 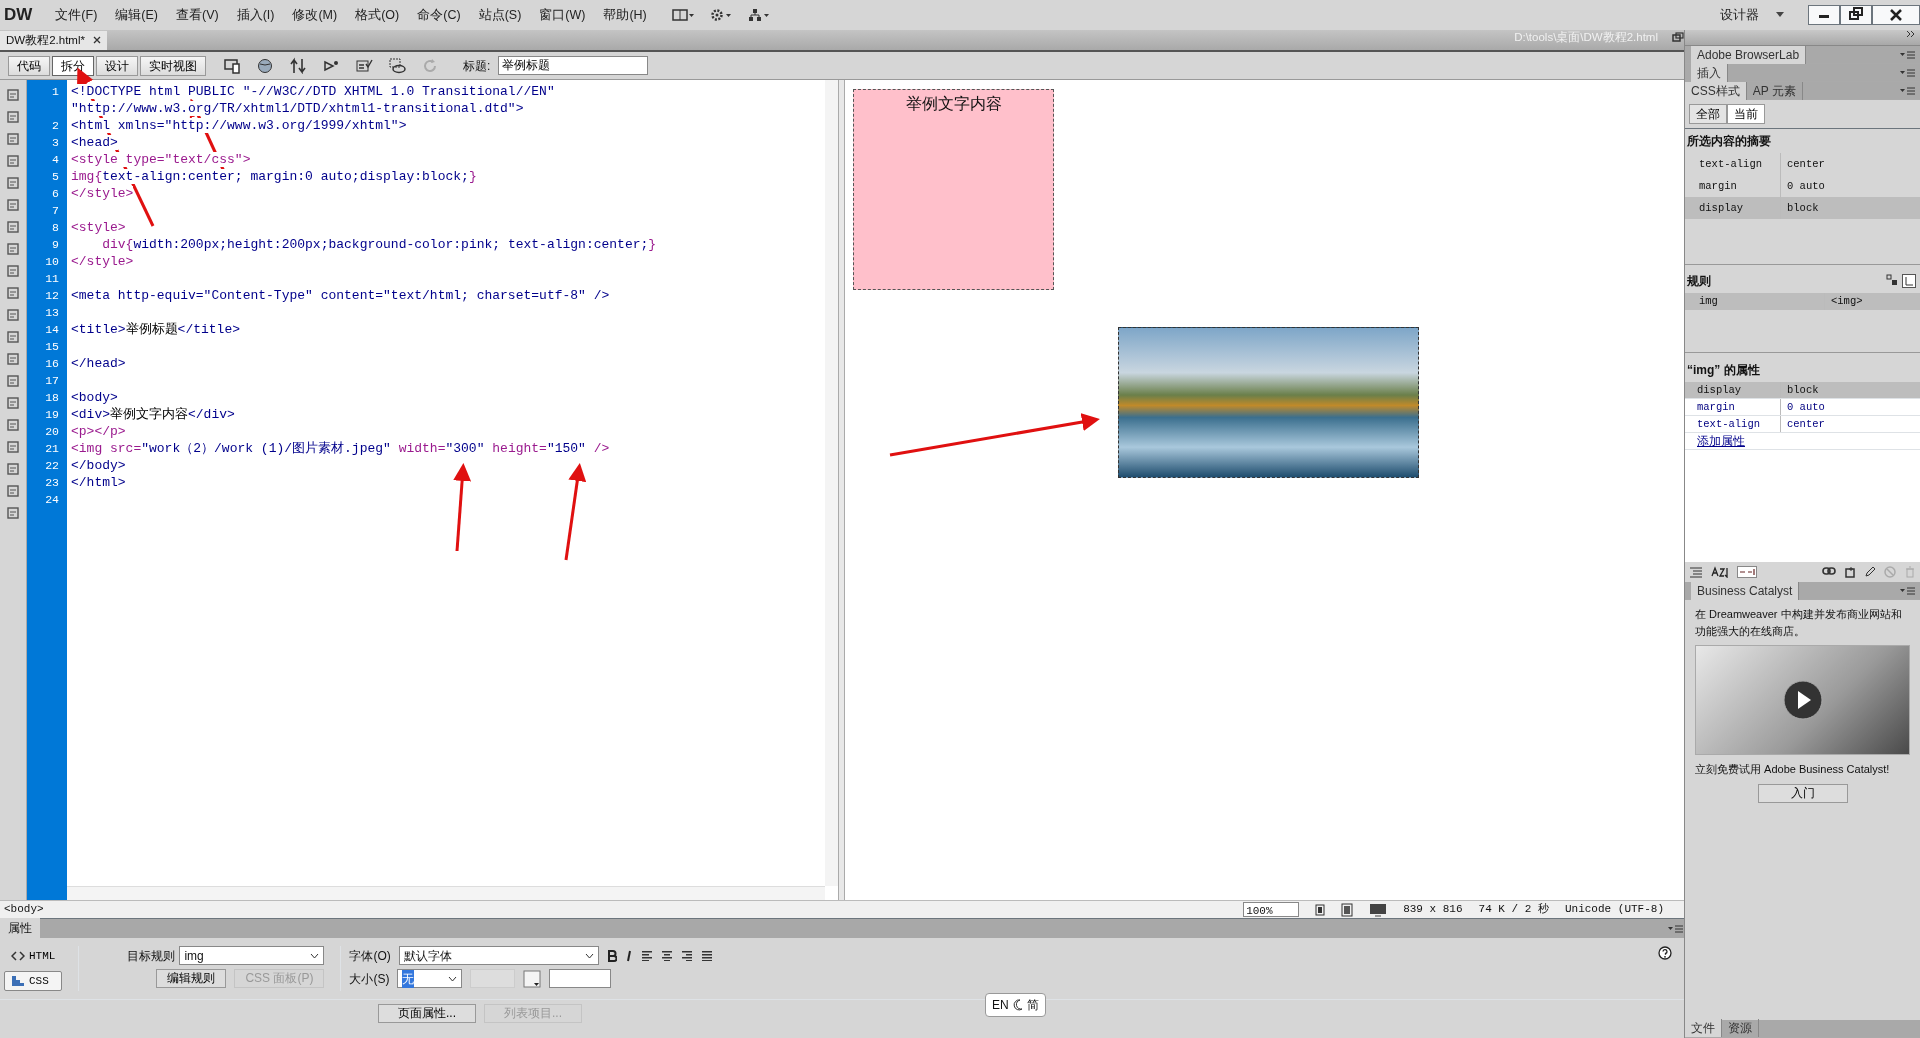 What do you see at coordinates (500, 15) in the screenshot?
I see `menu-item: 站点(S)` at bounding box center [500, 15].